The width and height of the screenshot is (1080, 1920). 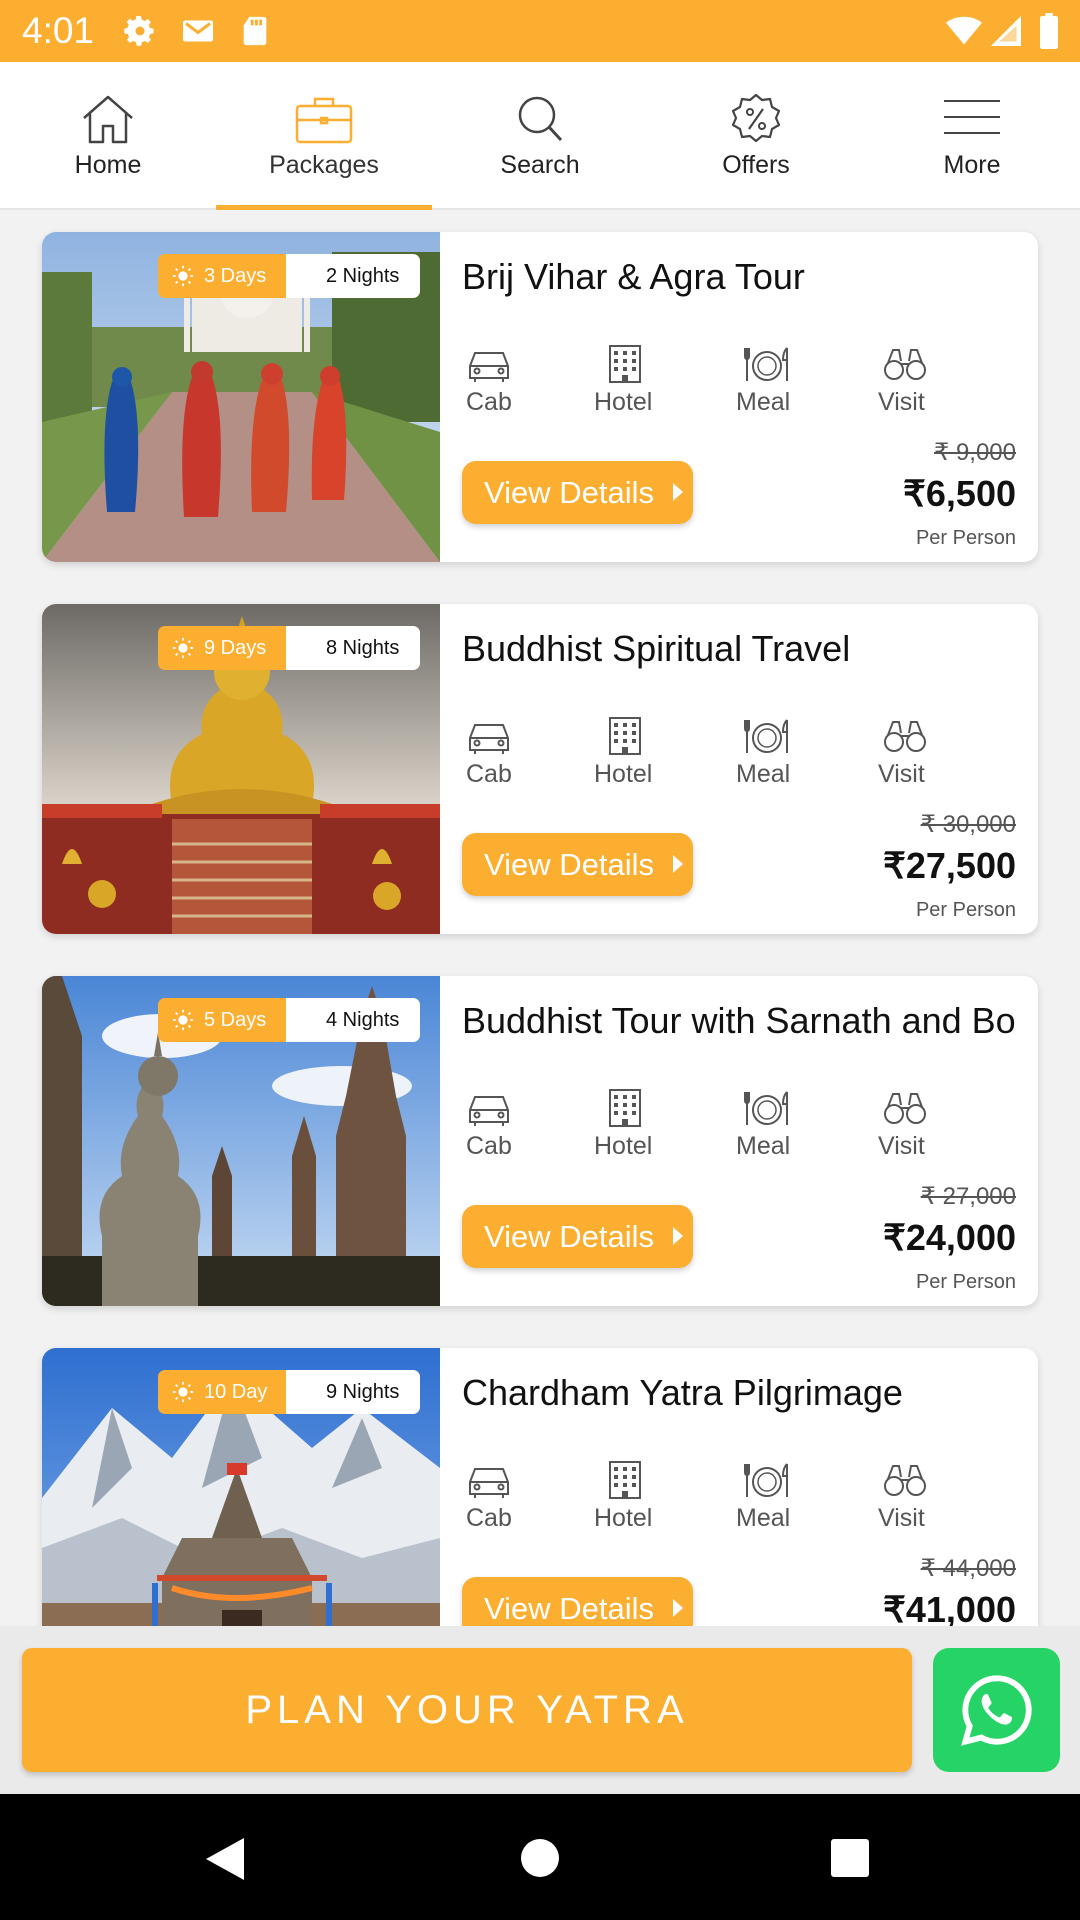 What do you see at coordinates (108, 165) in the screenshot?
I see `nav-home-label: Home` at bounding box center [108, 165].